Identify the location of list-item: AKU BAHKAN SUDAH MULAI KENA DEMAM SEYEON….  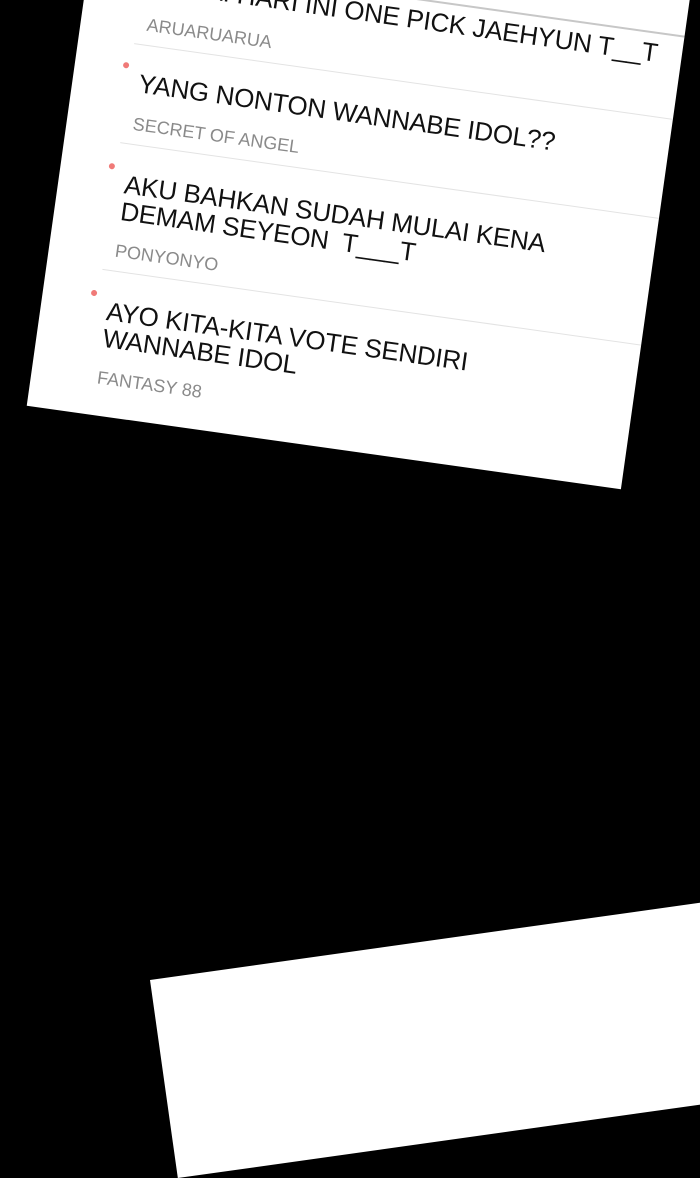
(359, 215).